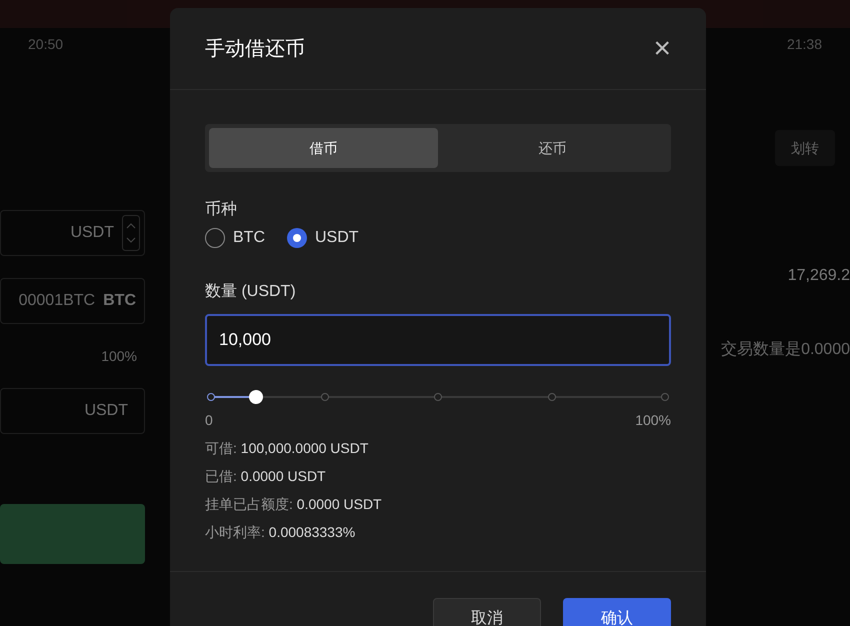 This screenshot has width=850, height=626. I want to click on slider-max-label: 100%, so click(653, 420).